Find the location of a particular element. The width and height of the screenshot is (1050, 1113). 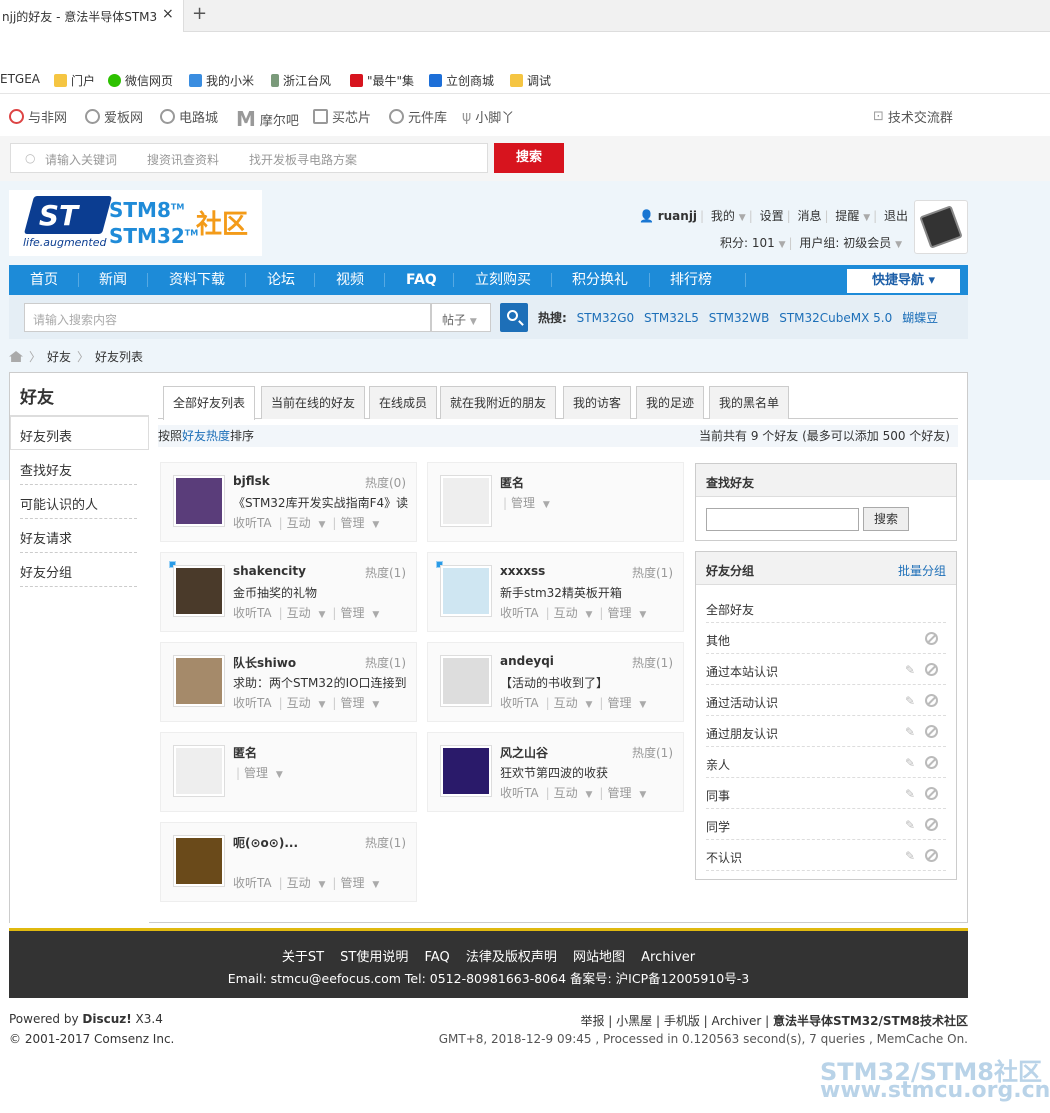

quick-nav-button: 快捷导航 ▾ is located at coordinates (903, 281).